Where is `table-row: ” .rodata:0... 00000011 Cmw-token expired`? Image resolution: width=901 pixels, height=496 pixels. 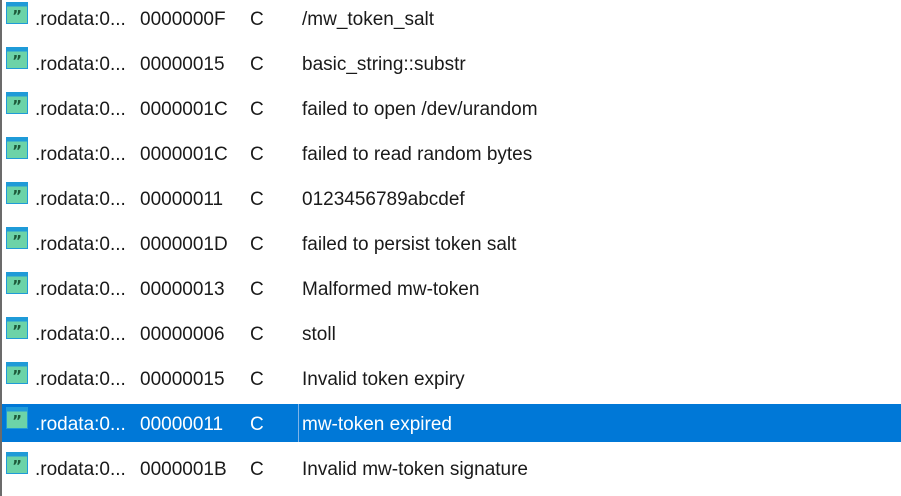
table-row: ” .rodata:0... 00000011 Cmw-token expired is located at coordinates (450, 424).